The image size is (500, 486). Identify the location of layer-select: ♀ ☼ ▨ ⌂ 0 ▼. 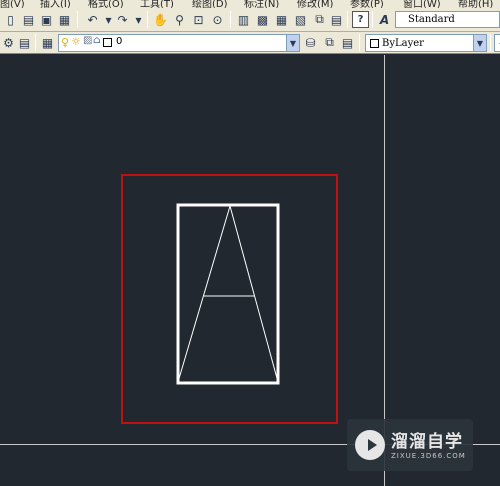
(179, 43).